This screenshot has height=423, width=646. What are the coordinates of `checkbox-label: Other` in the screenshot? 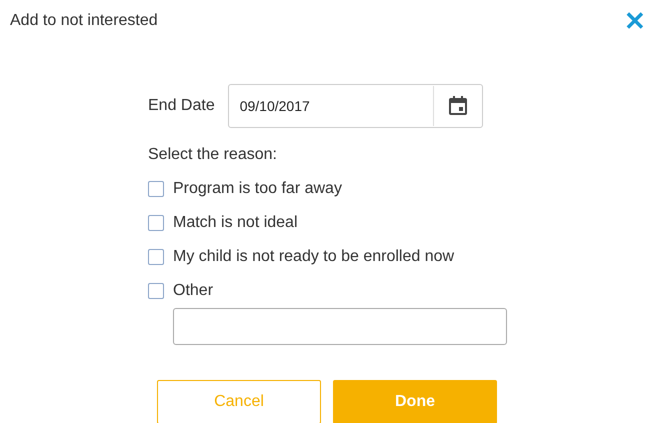 It's located at (193, 291).